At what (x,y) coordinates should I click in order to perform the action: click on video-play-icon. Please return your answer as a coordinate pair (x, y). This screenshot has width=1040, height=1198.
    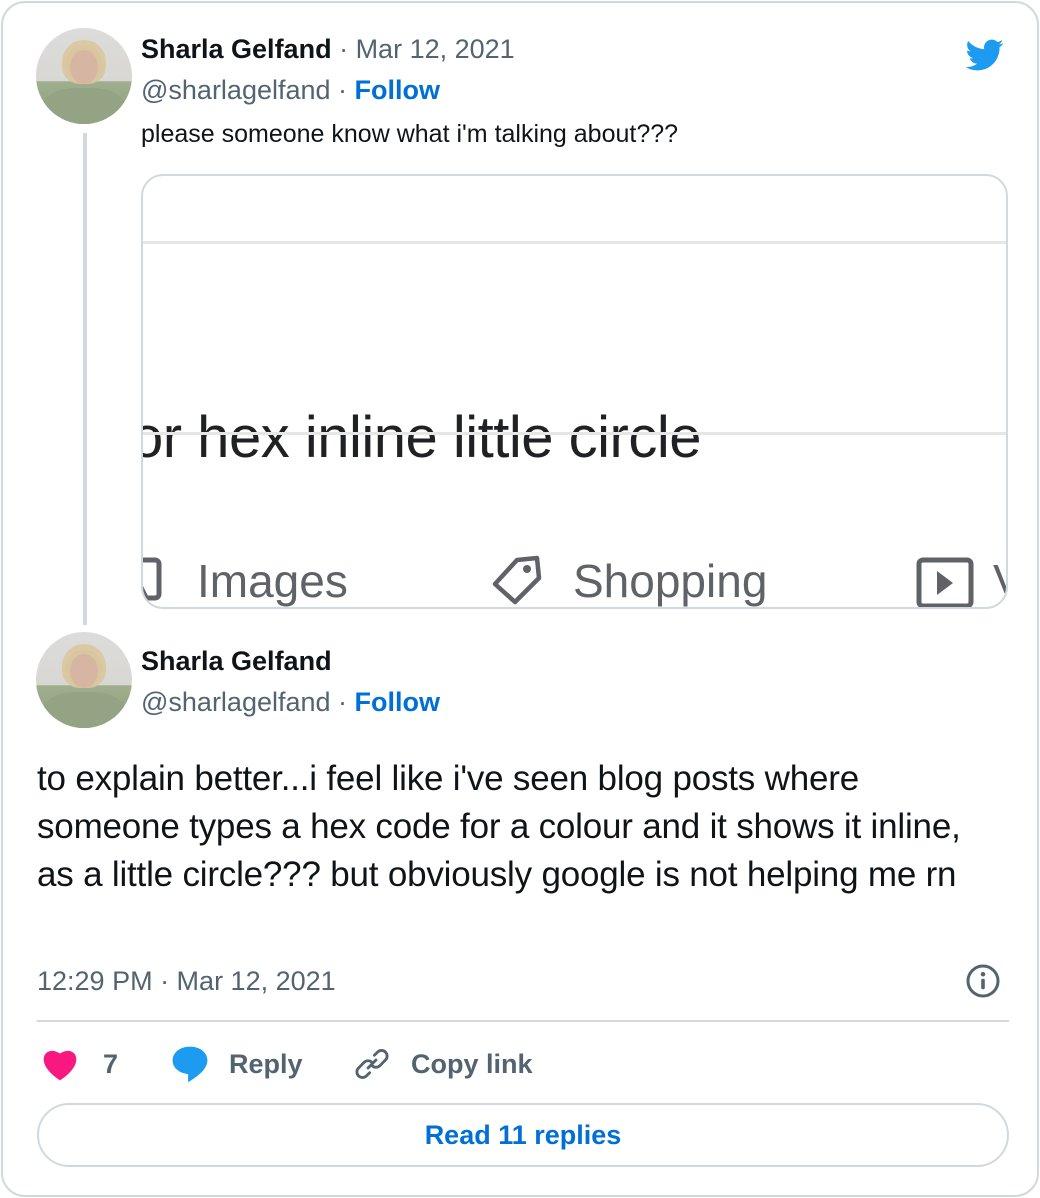
    Looking at the image, I should click on (945, 582).